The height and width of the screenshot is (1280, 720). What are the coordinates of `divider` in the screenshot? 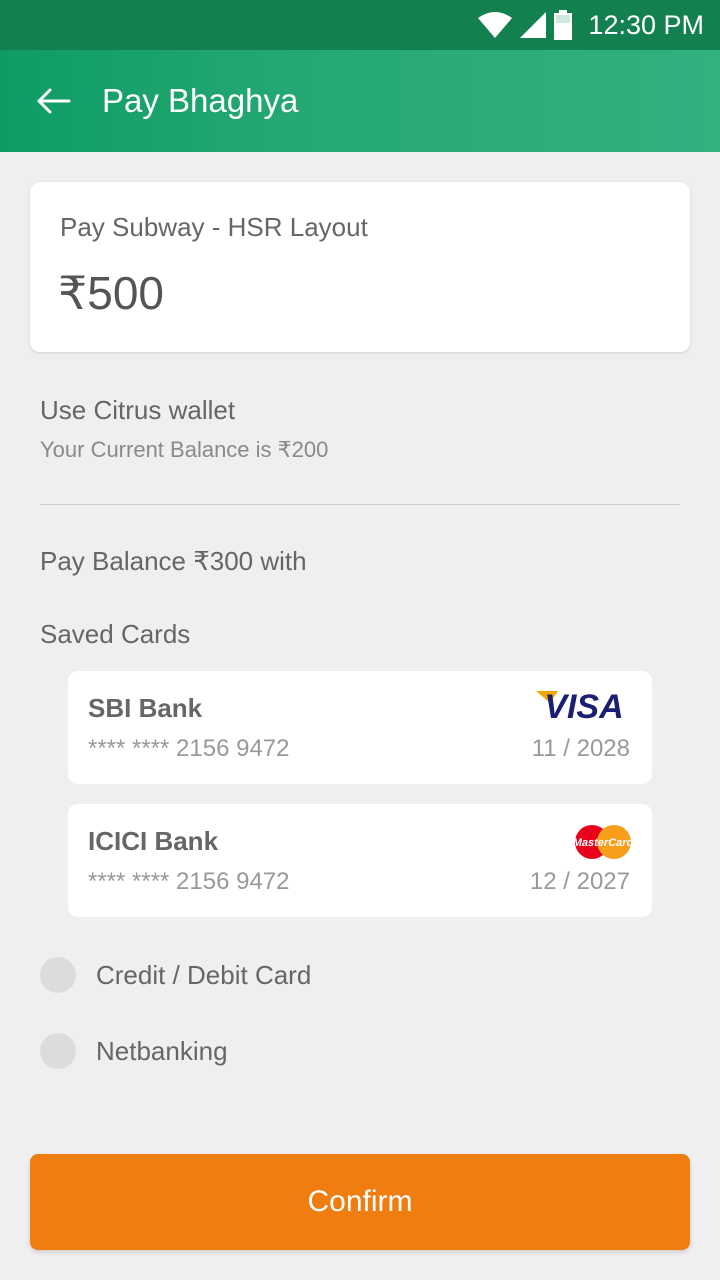 It's located at (360, 504).